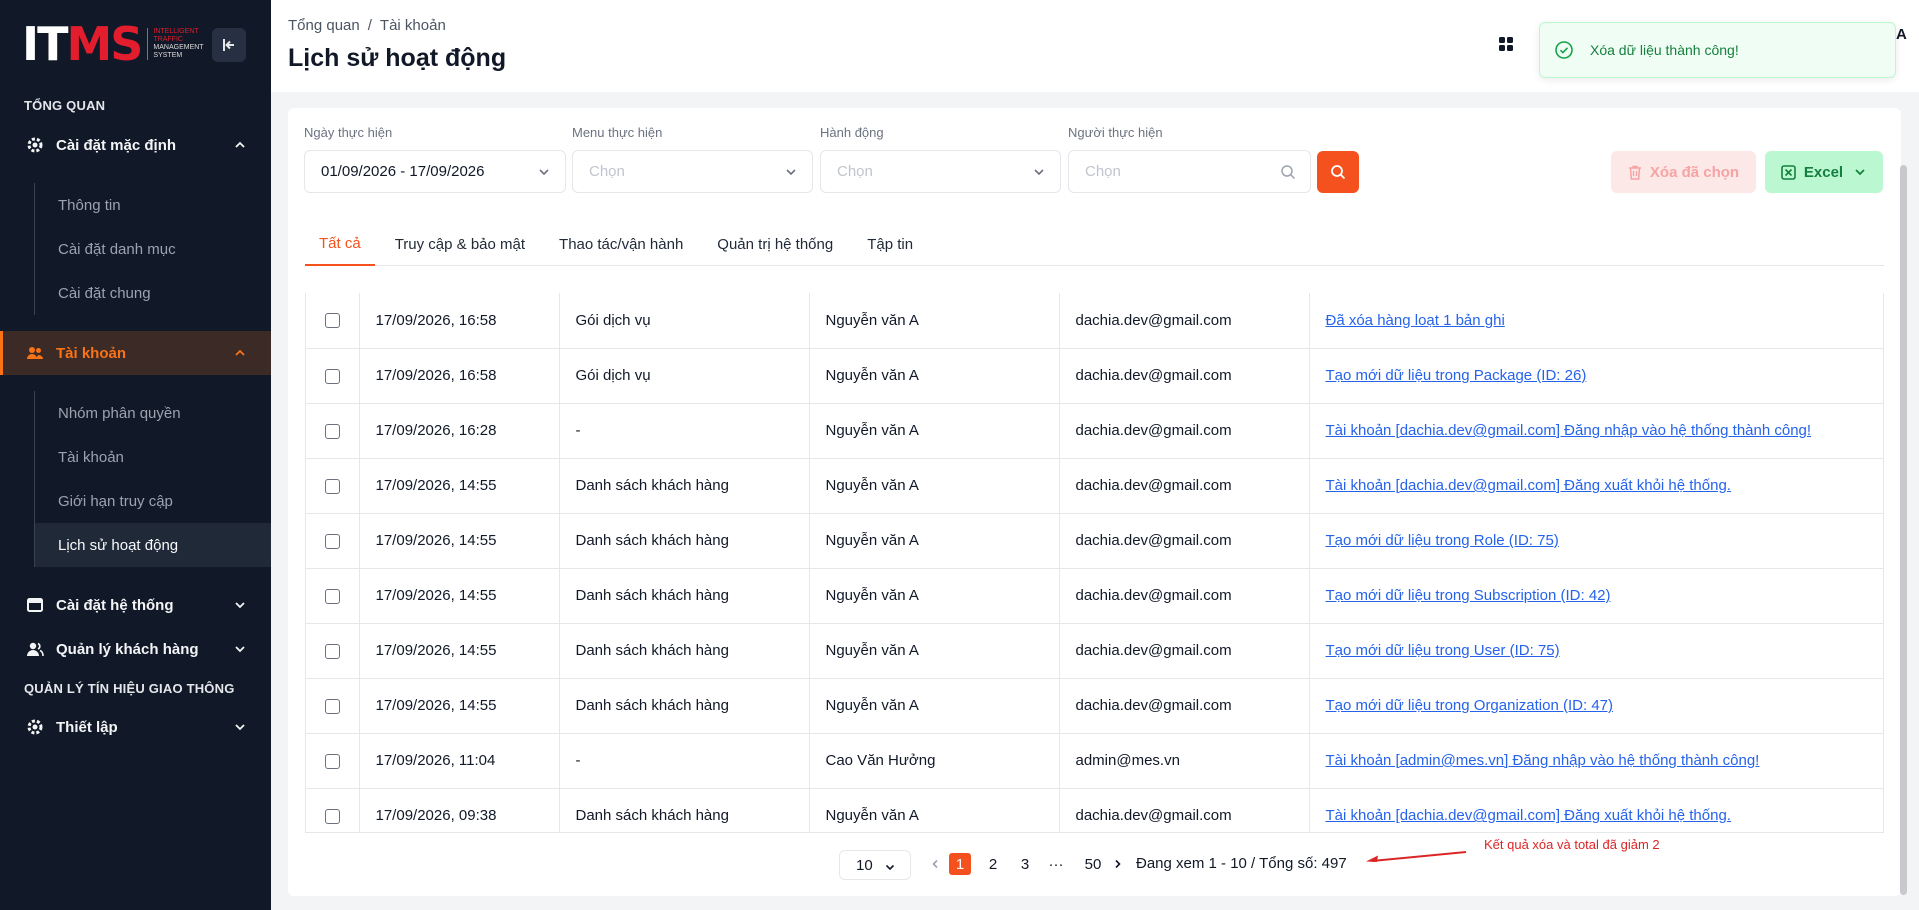 The height and width of the screenshot is (910, 1919). Describe the element at coordinates (621, 244) in the screenshot. I see `tab-operations: Thao tác/vận hành` at that location.